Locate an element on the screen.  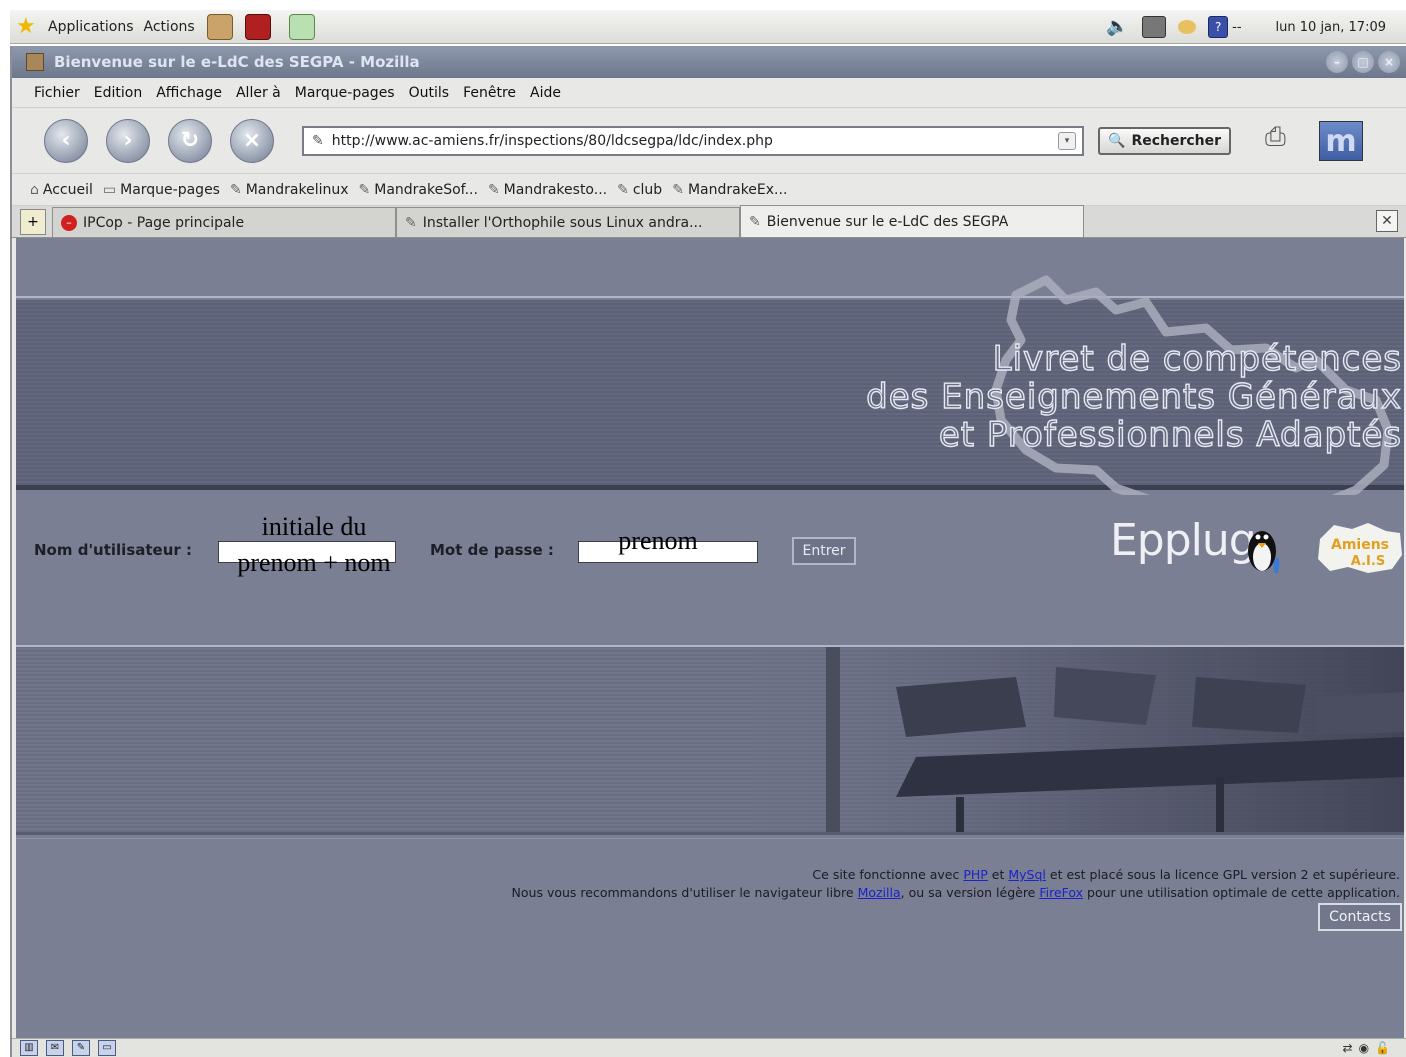
classroom-photo is located at coordinates (1060, 739).